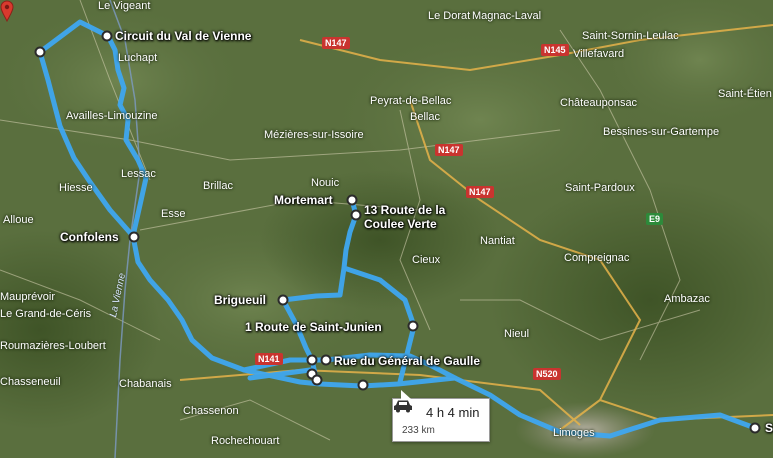  I want to click on route-duration: 4 h 4 min, so click(453, 412).